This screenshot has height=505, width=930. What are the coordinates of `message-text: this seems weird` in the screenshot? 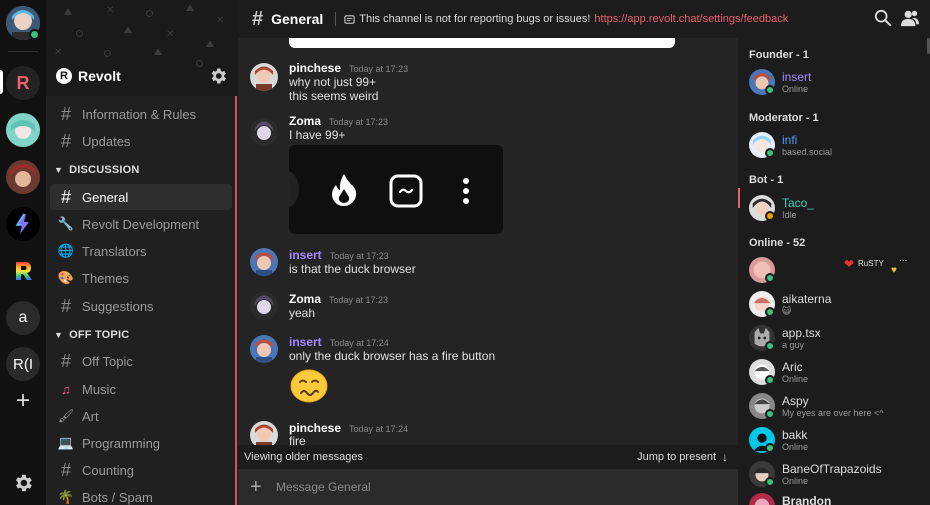 It's located at (334, 96).